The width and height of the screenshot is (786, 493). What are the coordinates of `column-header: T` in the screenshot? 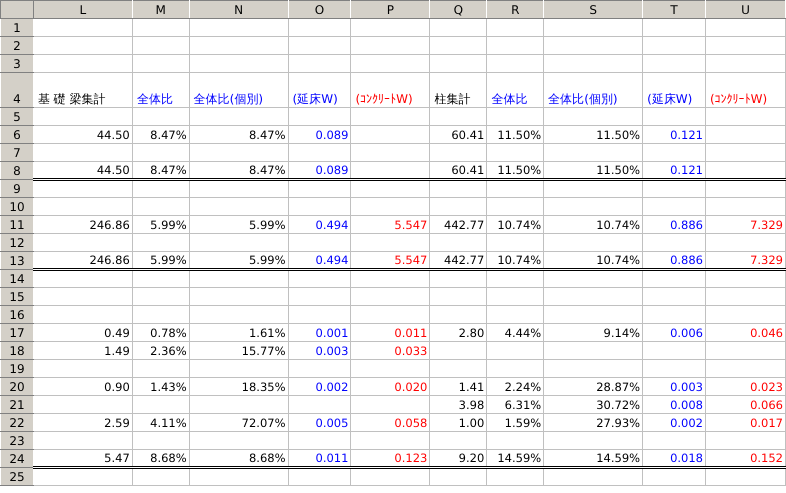 It's located at (674, 9).